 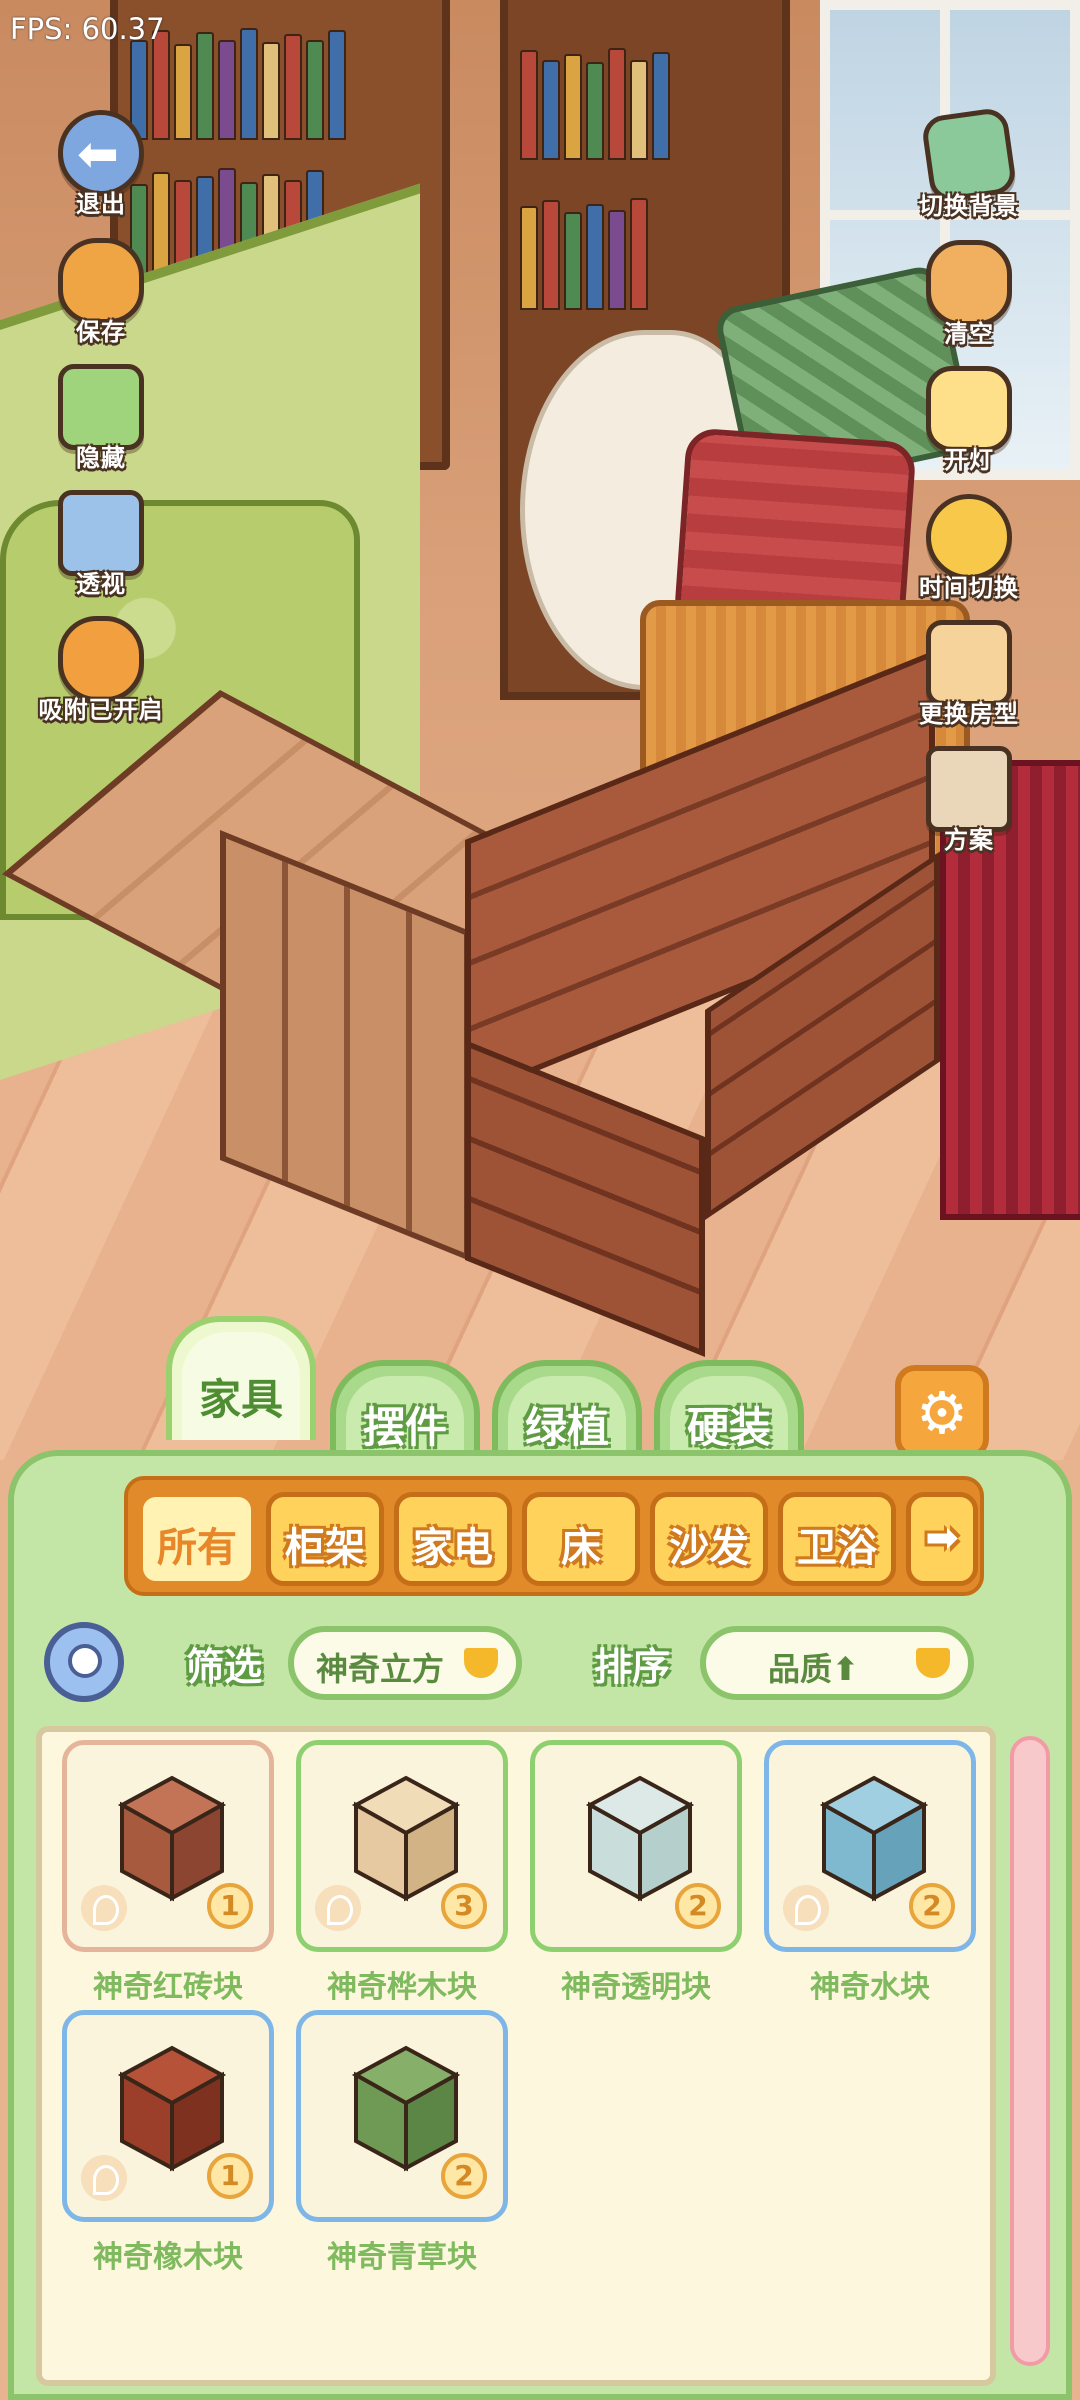 What do you see at coordinates (969, 168) in the screenshot?
I see `switch-background-button: 切换背景` at bounding box center [969, 168].